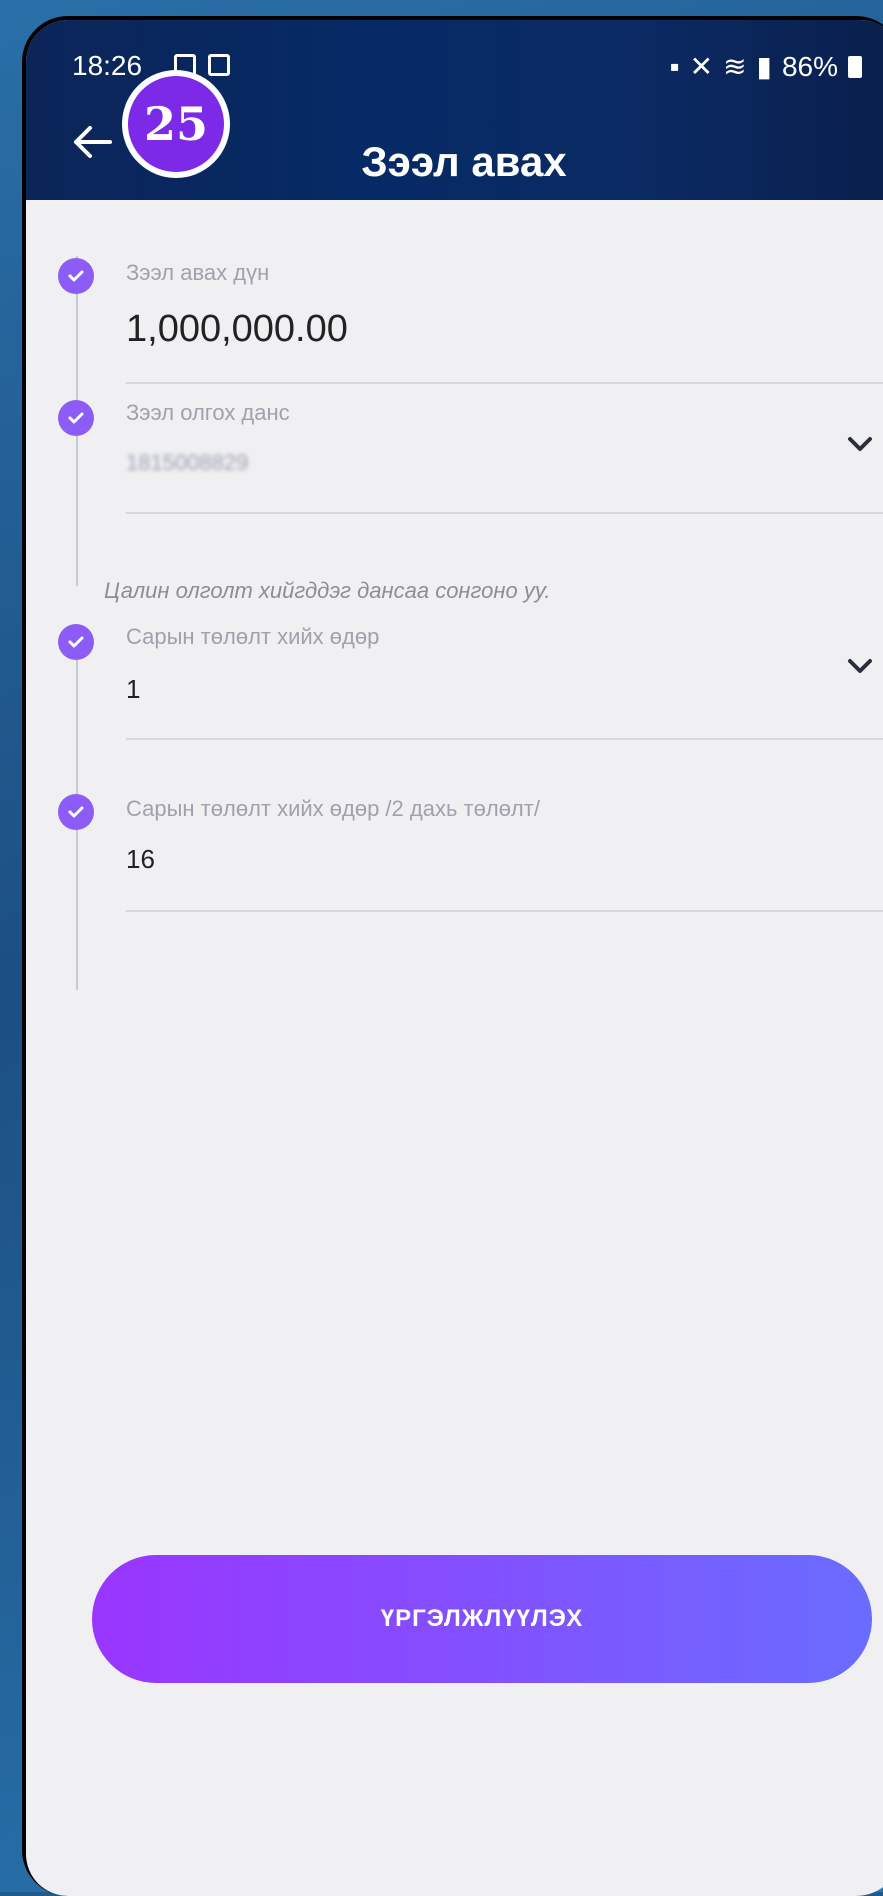 The width and height of the screenshot is (883, 1896). What do you see at coordinates (208, 412) in the screenshot?
I see `receive-account-label: Зээл олгох данс` at bounding box center [208, 412].